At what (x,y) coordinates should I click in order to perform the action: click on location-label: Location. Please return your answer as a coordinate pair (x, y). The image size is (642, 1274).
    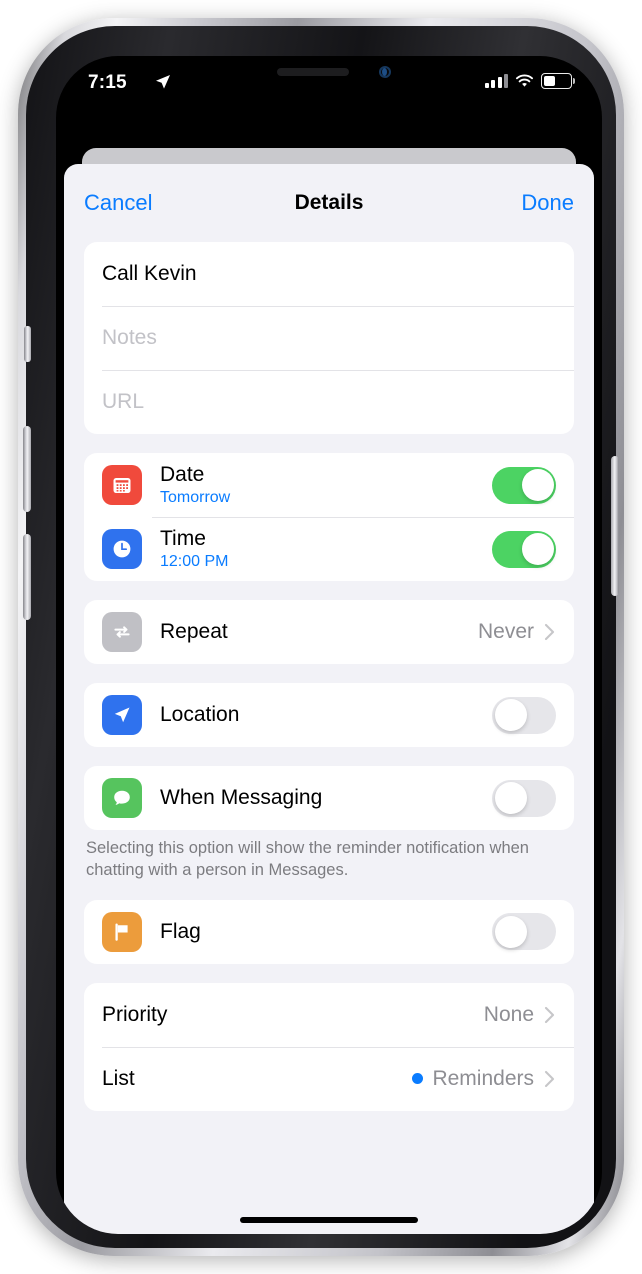
    Looking at the image, I should click on (200, 715).